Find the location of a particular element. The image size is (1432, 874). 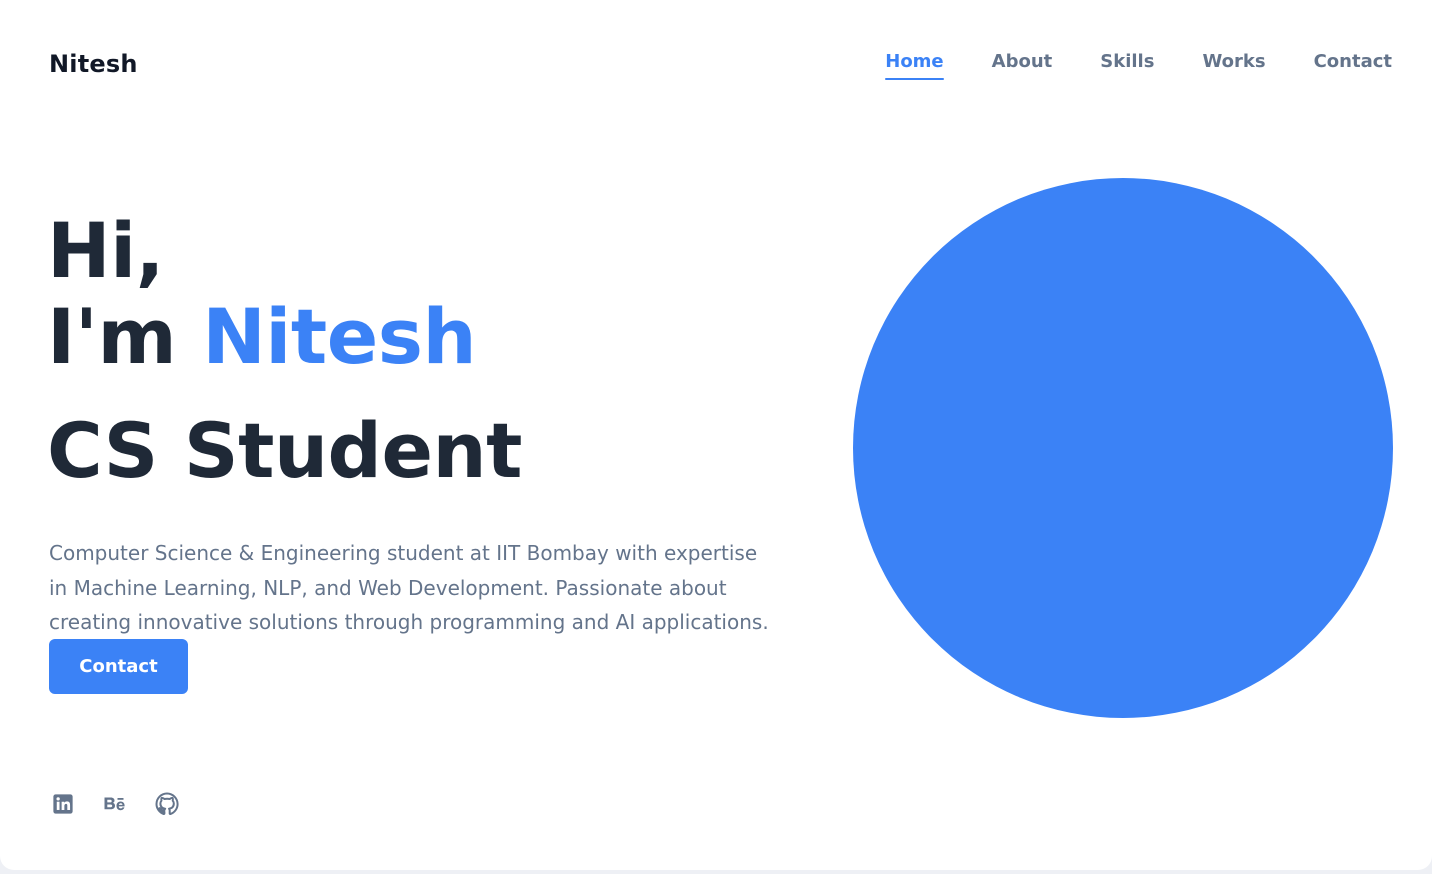

nav-item-skills: Skills is located at coordinates (1127, 65).